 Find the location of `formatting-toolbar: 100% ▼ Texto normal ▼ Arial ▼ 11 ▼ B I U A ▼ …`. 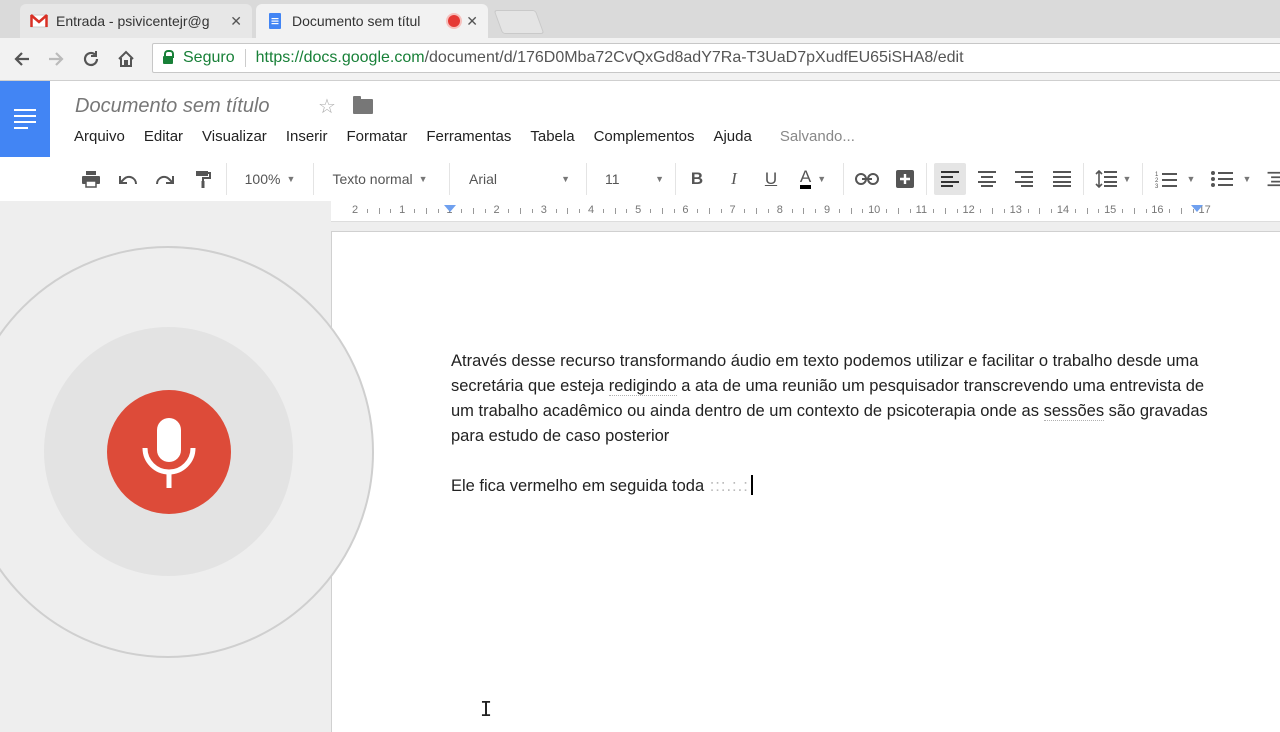

formatting-toolbar: 100% ▼ Texto normal ▼ Arial ▼ 11 ▼ B I U A ▼ … is located at coordinates (640, 179).